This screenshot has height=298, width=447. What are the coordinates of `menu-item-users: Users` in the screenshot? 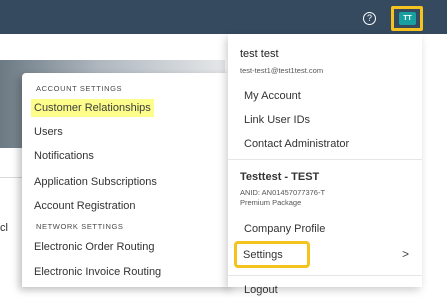 It's located at (48, 132).